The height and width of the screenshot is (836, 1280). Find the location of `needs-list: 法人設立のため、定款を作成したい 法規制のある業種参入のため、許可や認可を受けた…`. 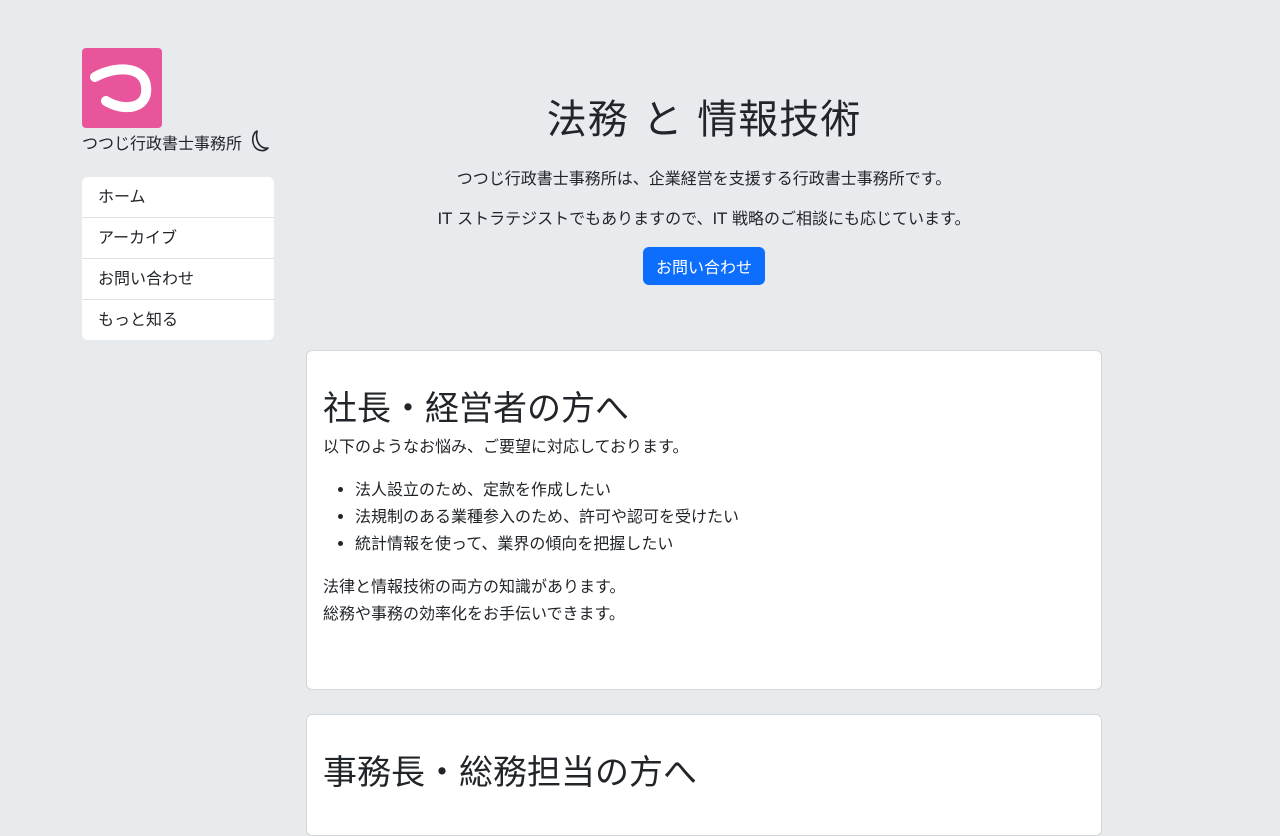

needs-list: 法人設立のため、定款を作成したい 法規制のある業種参入のため、許可や認可を受けた… is located at coordinates (704, 516).